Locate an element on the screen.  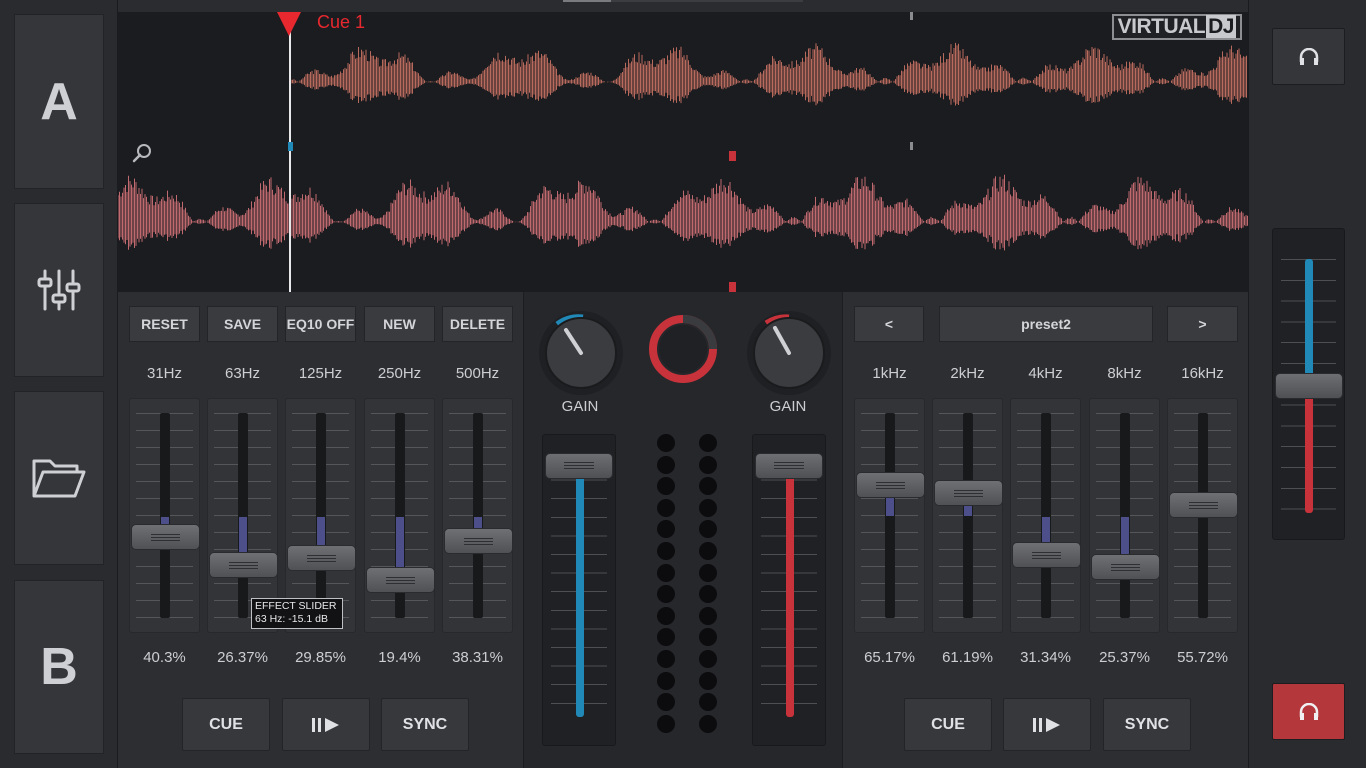
beat-marker-mid is located at coordinates (911, 146).